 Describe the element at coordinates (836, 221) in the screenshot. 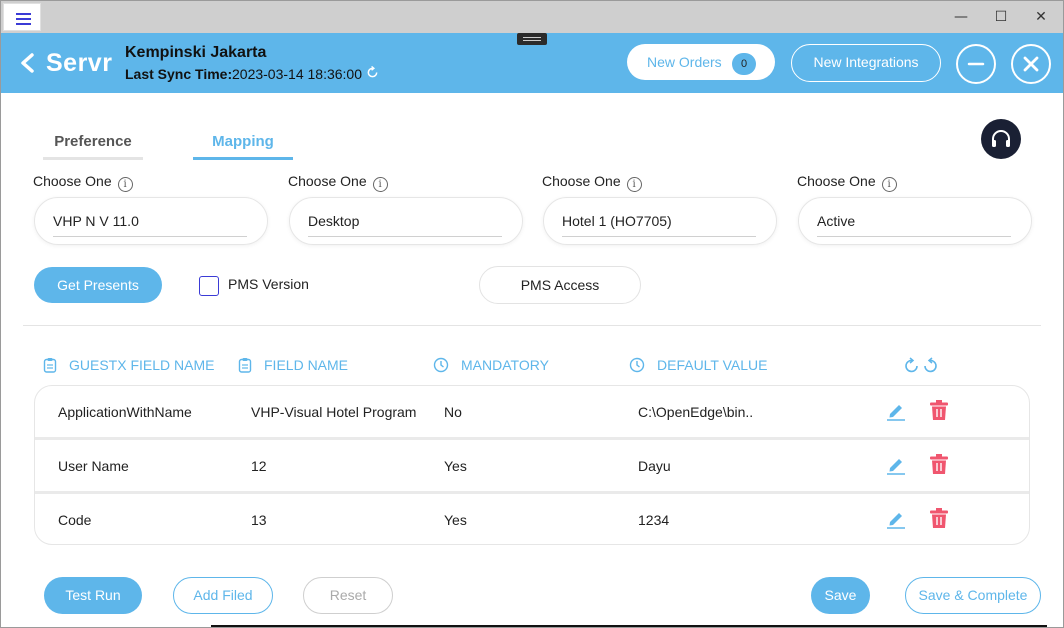

I see `select-value: Active` at that location.